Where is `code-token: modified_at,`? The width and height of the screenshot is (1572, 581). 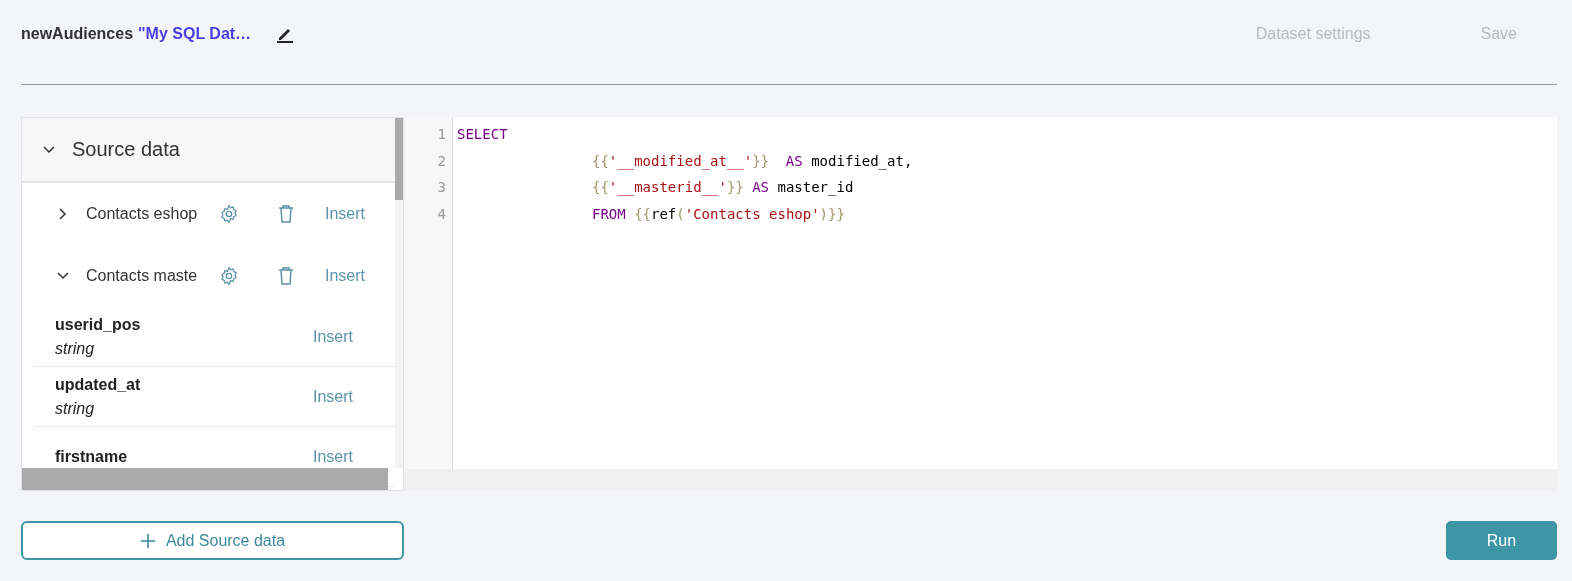 code-token: modified_at, is located at coordinates (861, 162).